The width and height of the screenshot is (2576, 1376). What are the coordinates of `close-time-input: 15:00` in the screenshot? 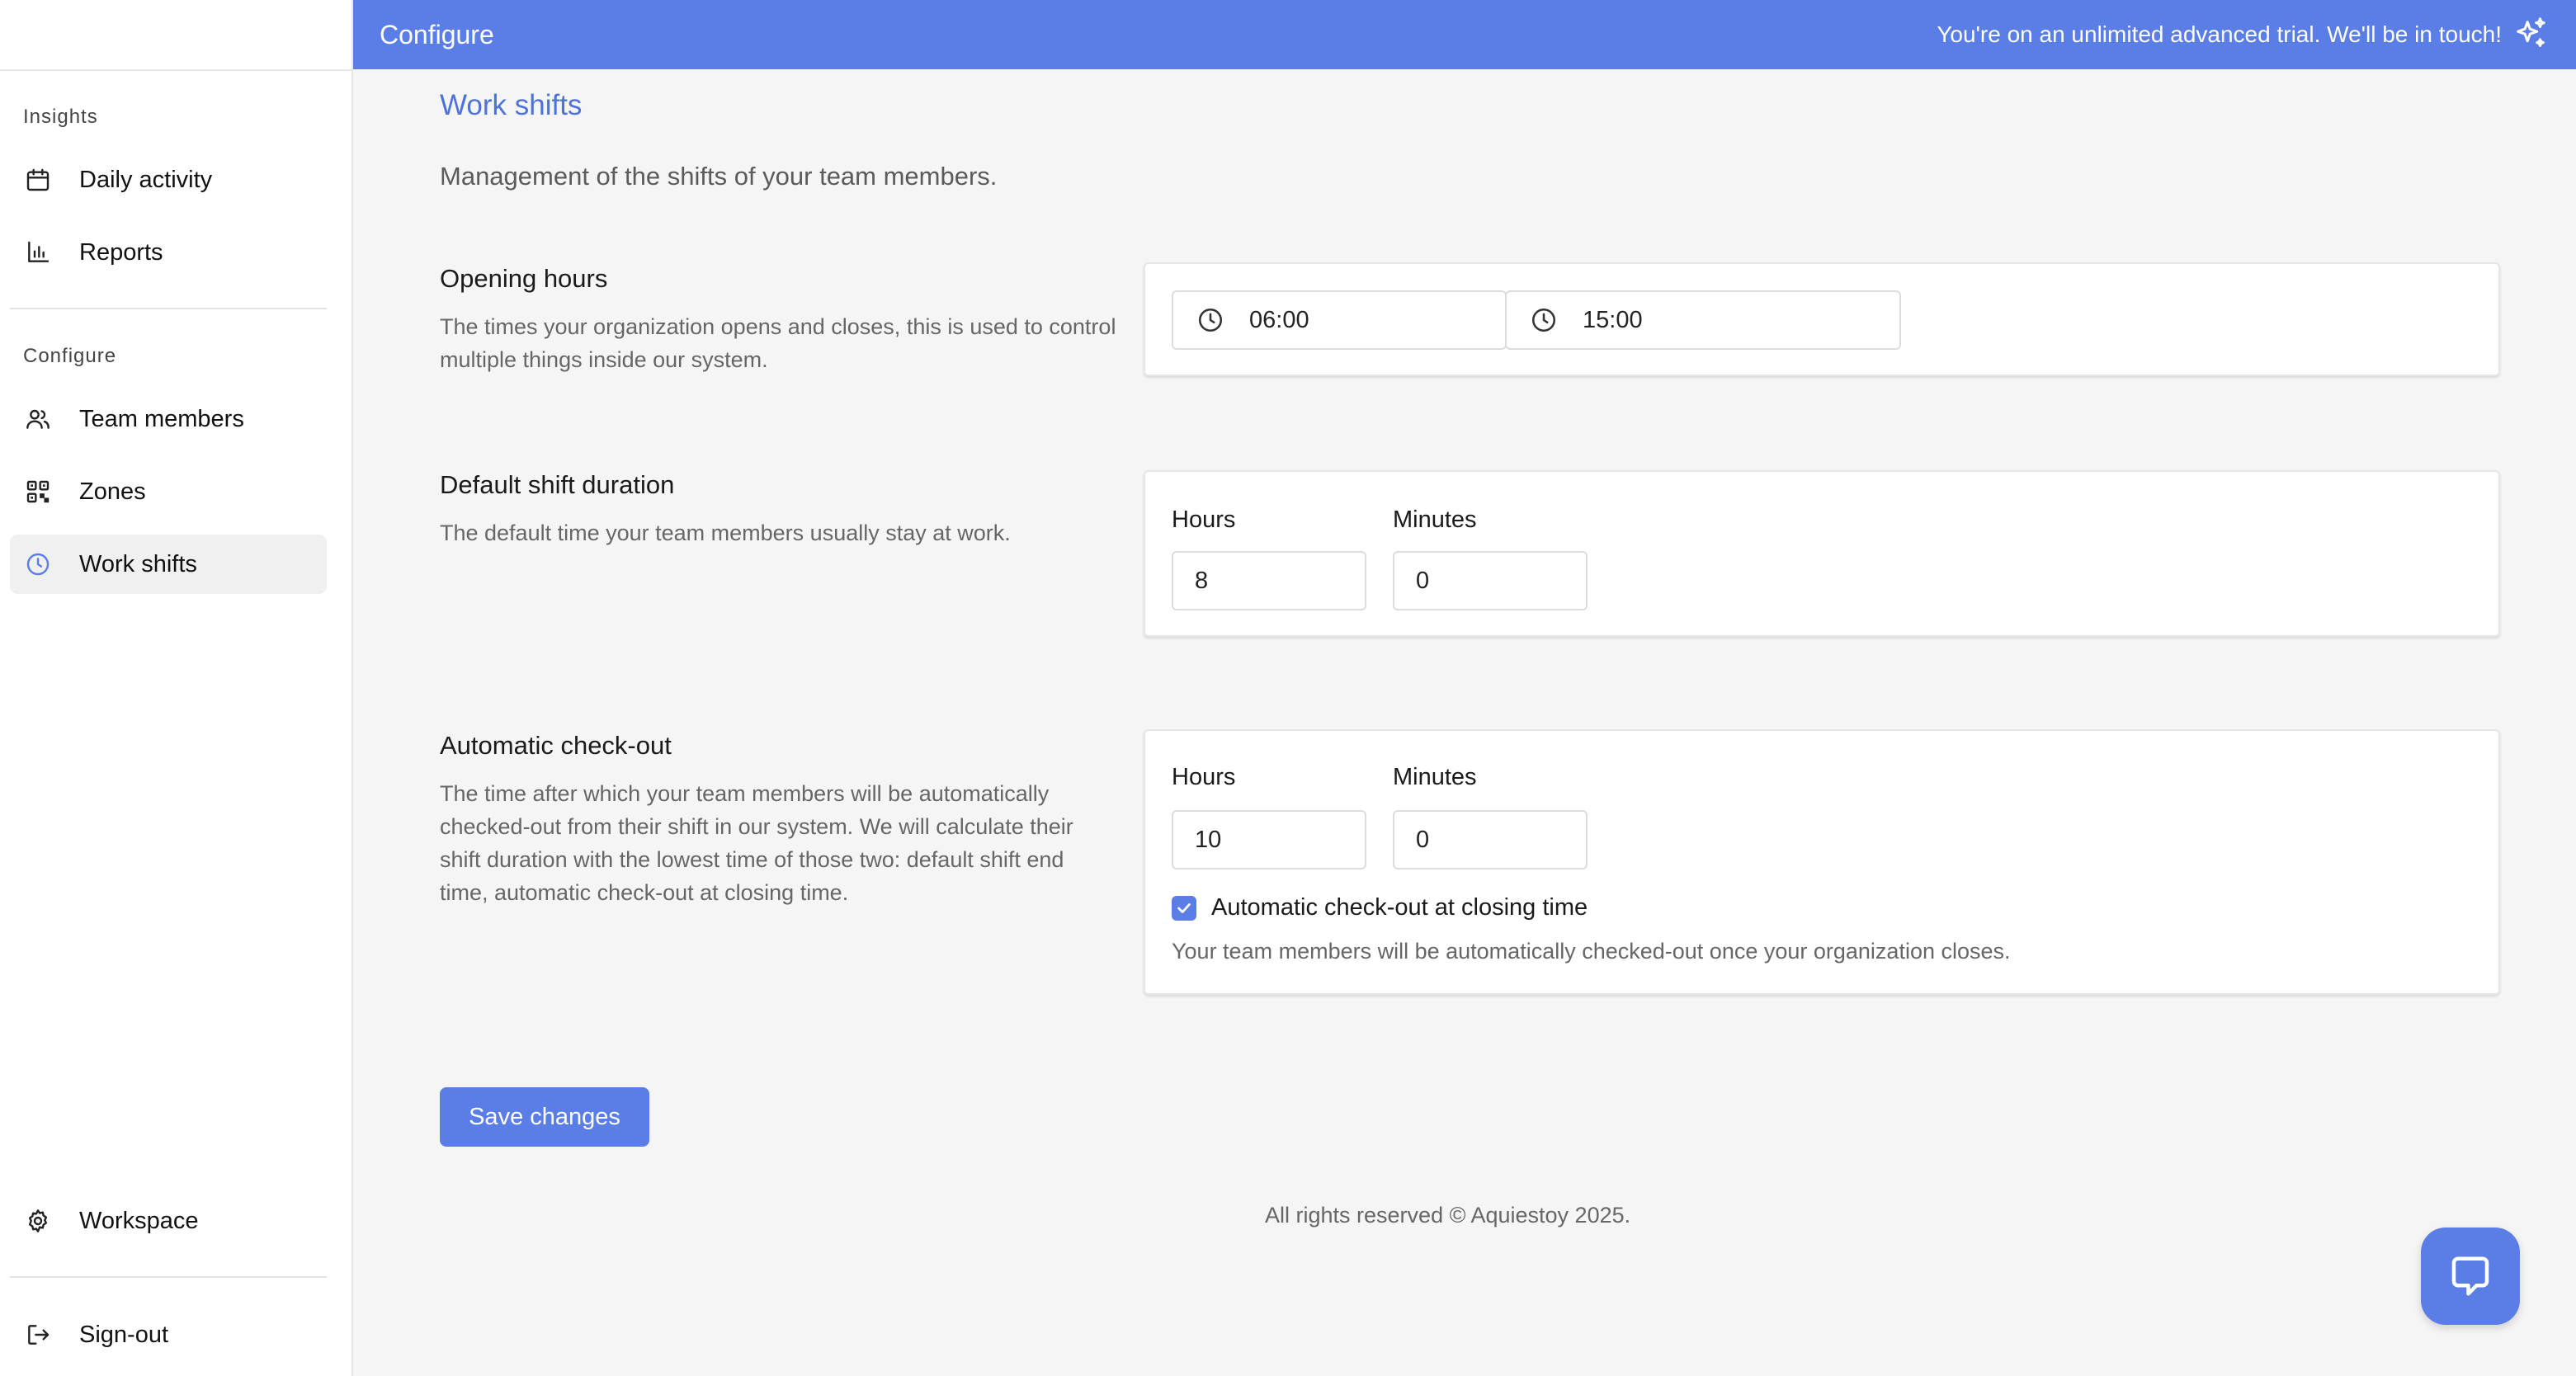 It's located at (1703, 320).